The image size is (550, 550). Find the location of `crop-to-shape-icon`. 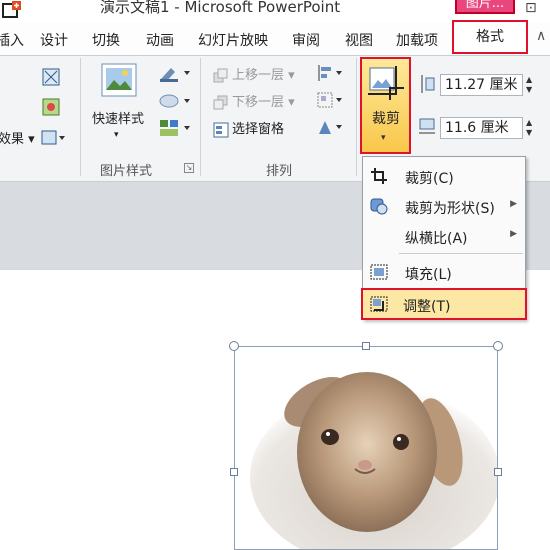

crop-to-shape-icon is located at coordinates (379, 206).